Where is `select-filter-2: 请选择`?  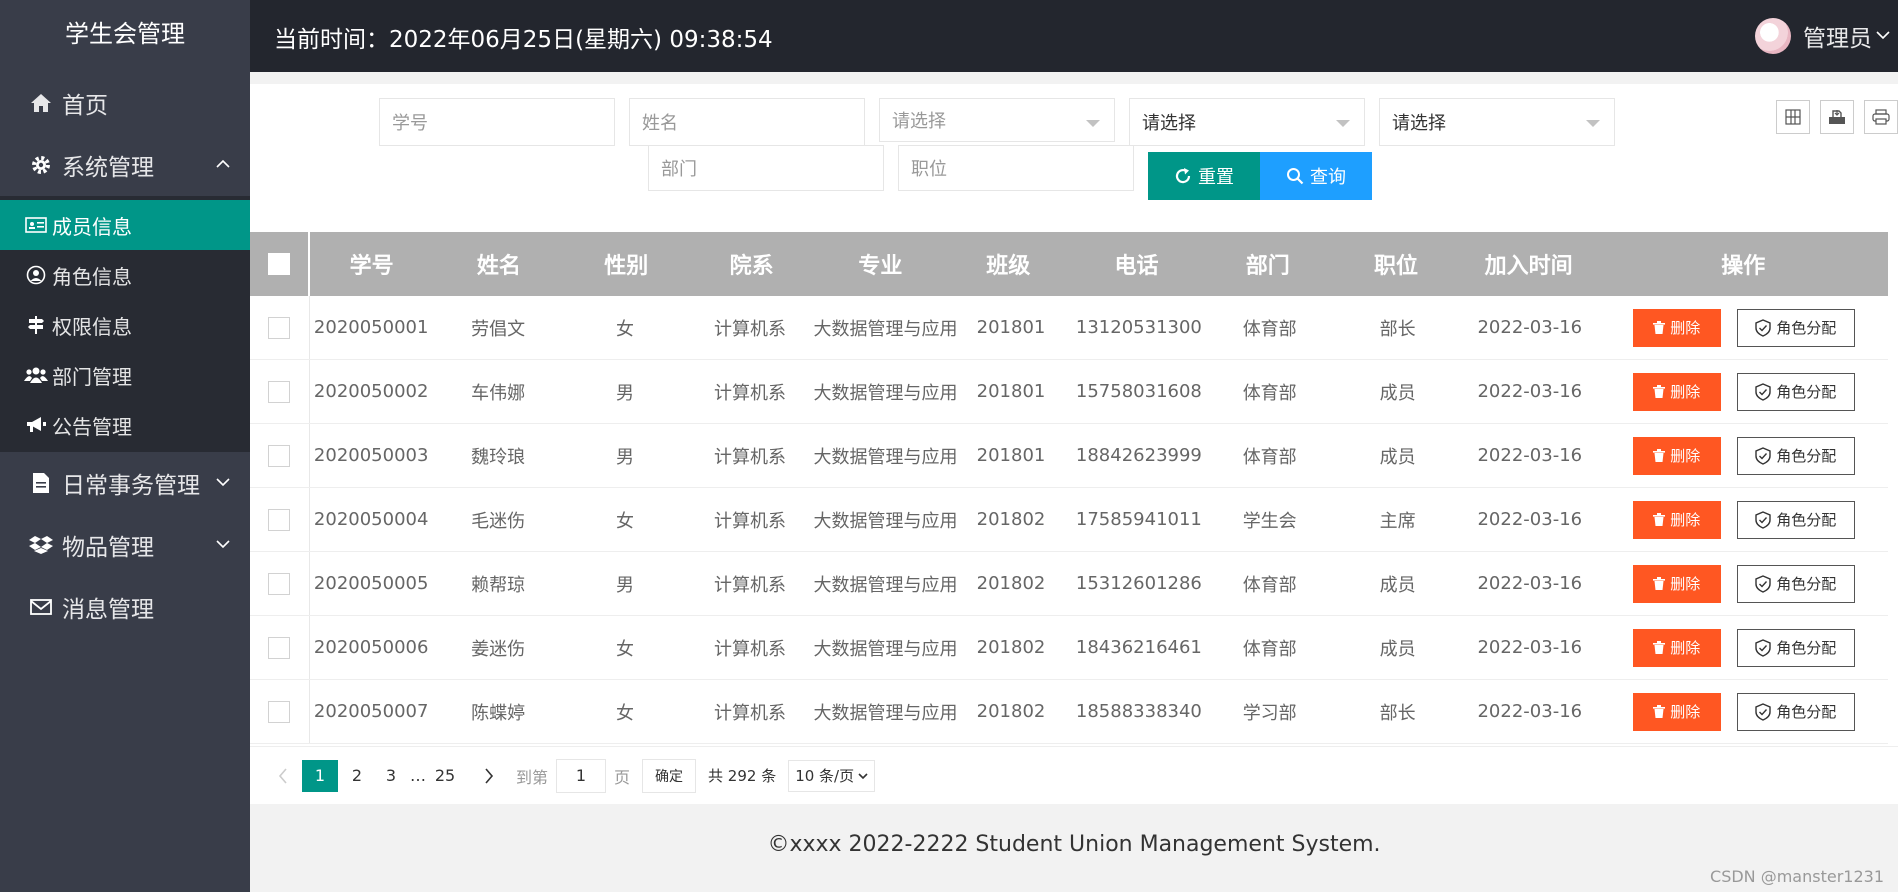 select-filter-2: 请选择 is located at coordinates (1247, 122).